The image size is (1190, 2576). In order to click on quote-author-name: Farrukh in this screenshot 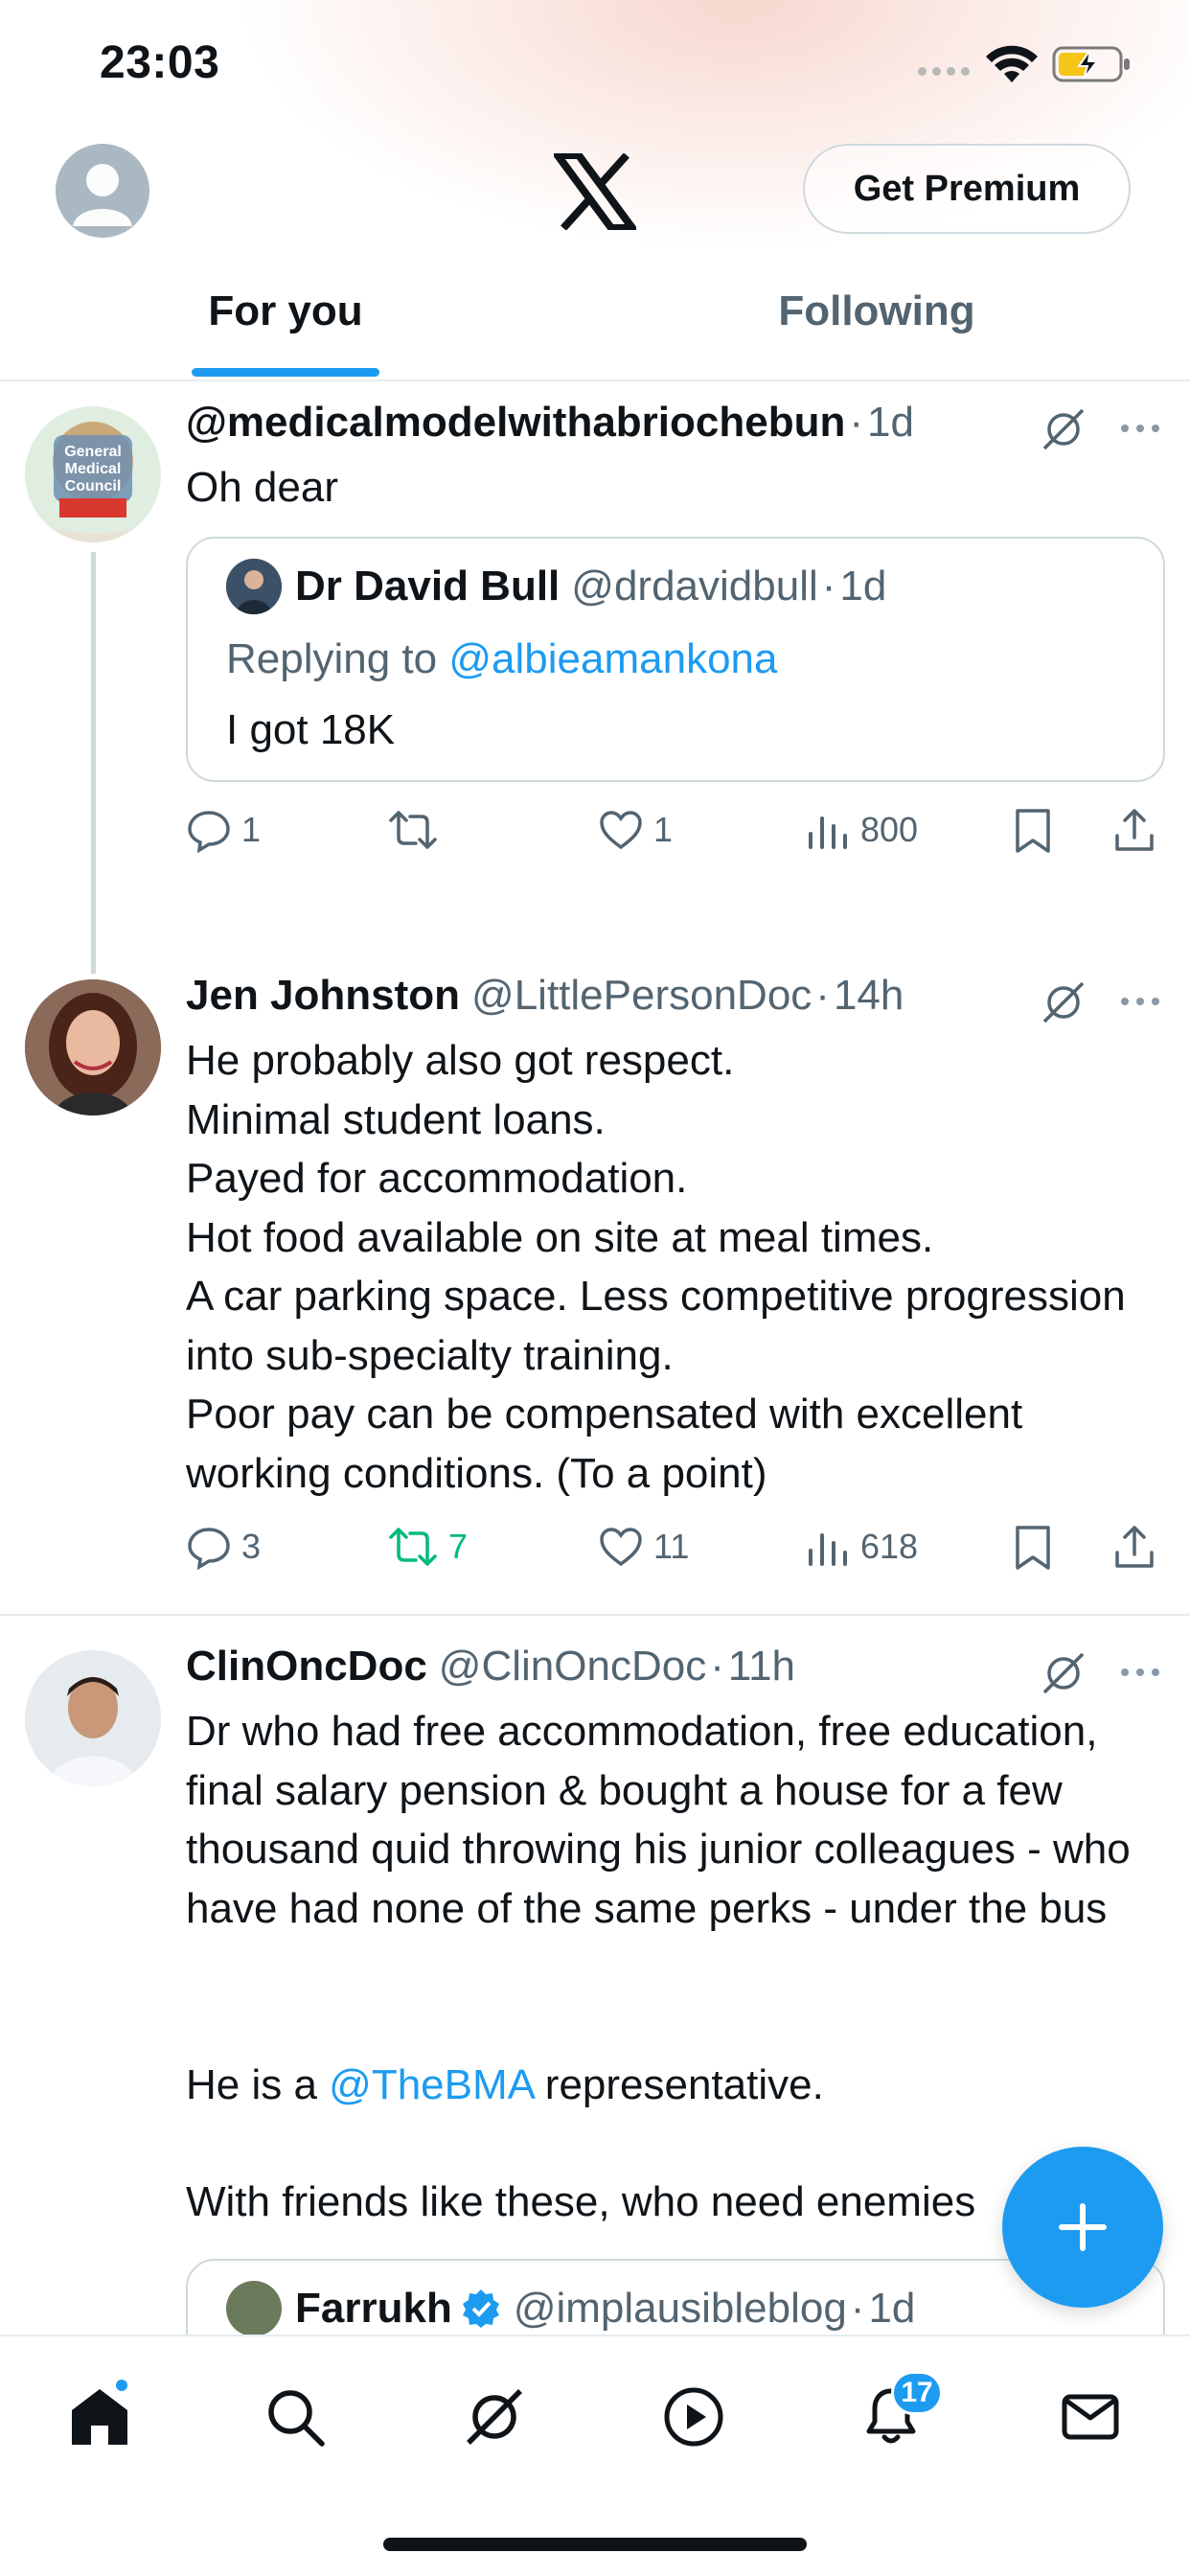, I will do `click(374, 2308)`.